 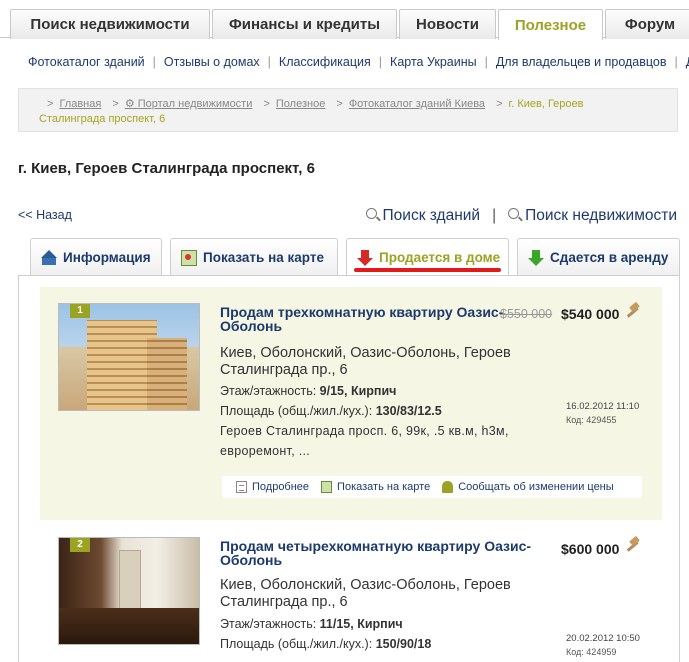 What do you see at coordinates (86, 62) in the screenshot?
I see `subnav-photo-catalog: Фотокаталог зданий` at bounding box center [86, 62].